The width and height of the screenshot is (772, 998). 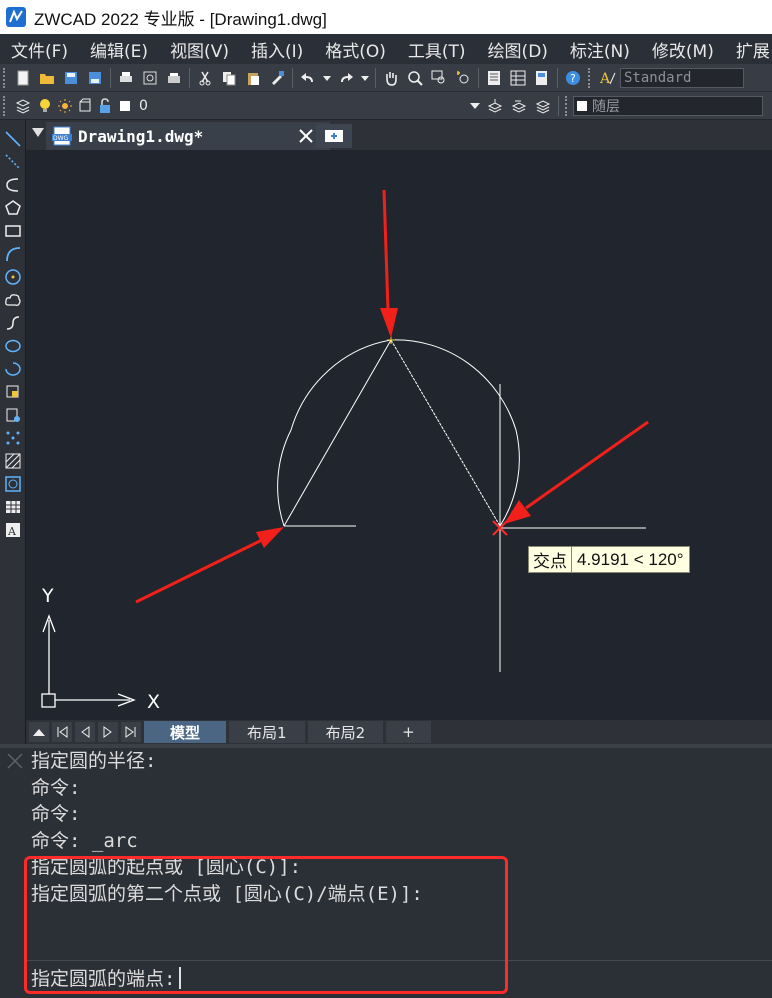 What do you see at coordinates (13, 300) in the screenshot?
I see `revision-cloud-tool-icon` at bounding box center [13, 300].